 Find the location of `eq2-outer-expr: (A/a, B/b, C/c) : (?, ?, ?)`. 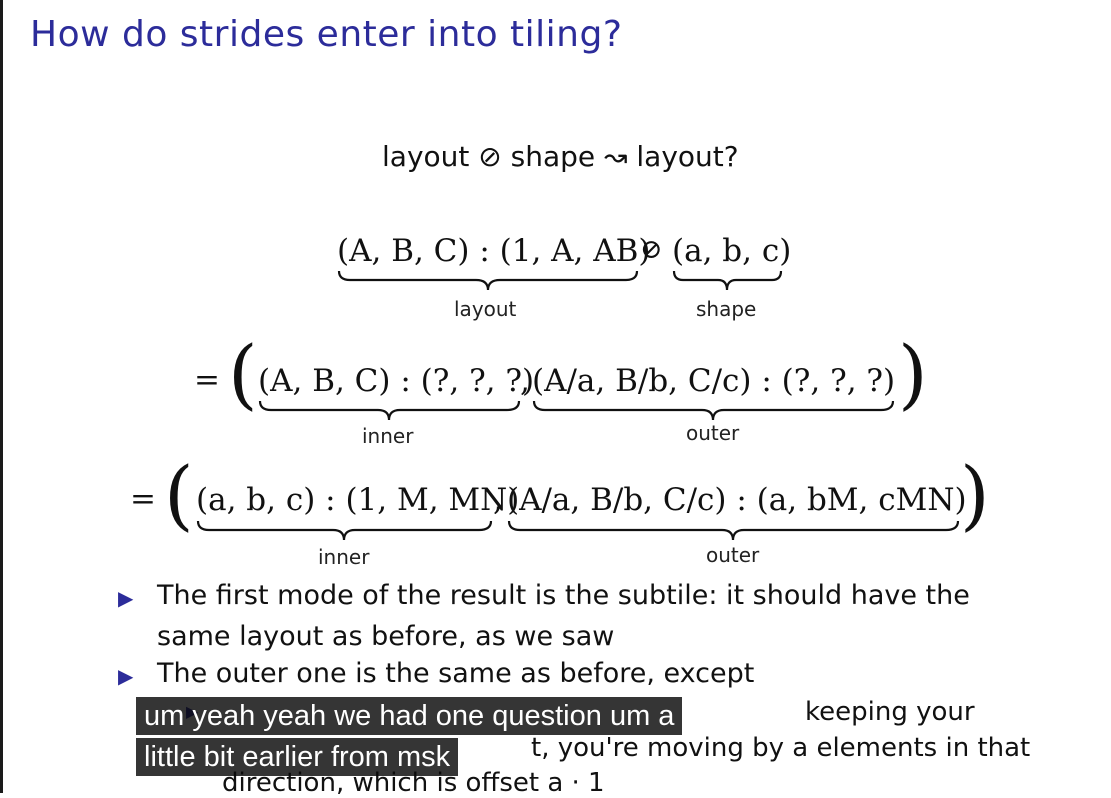

eq2-outer-expr: (A/a, B/b, C/c) : (?, ?, ?) is located at coordinates (714, 381).